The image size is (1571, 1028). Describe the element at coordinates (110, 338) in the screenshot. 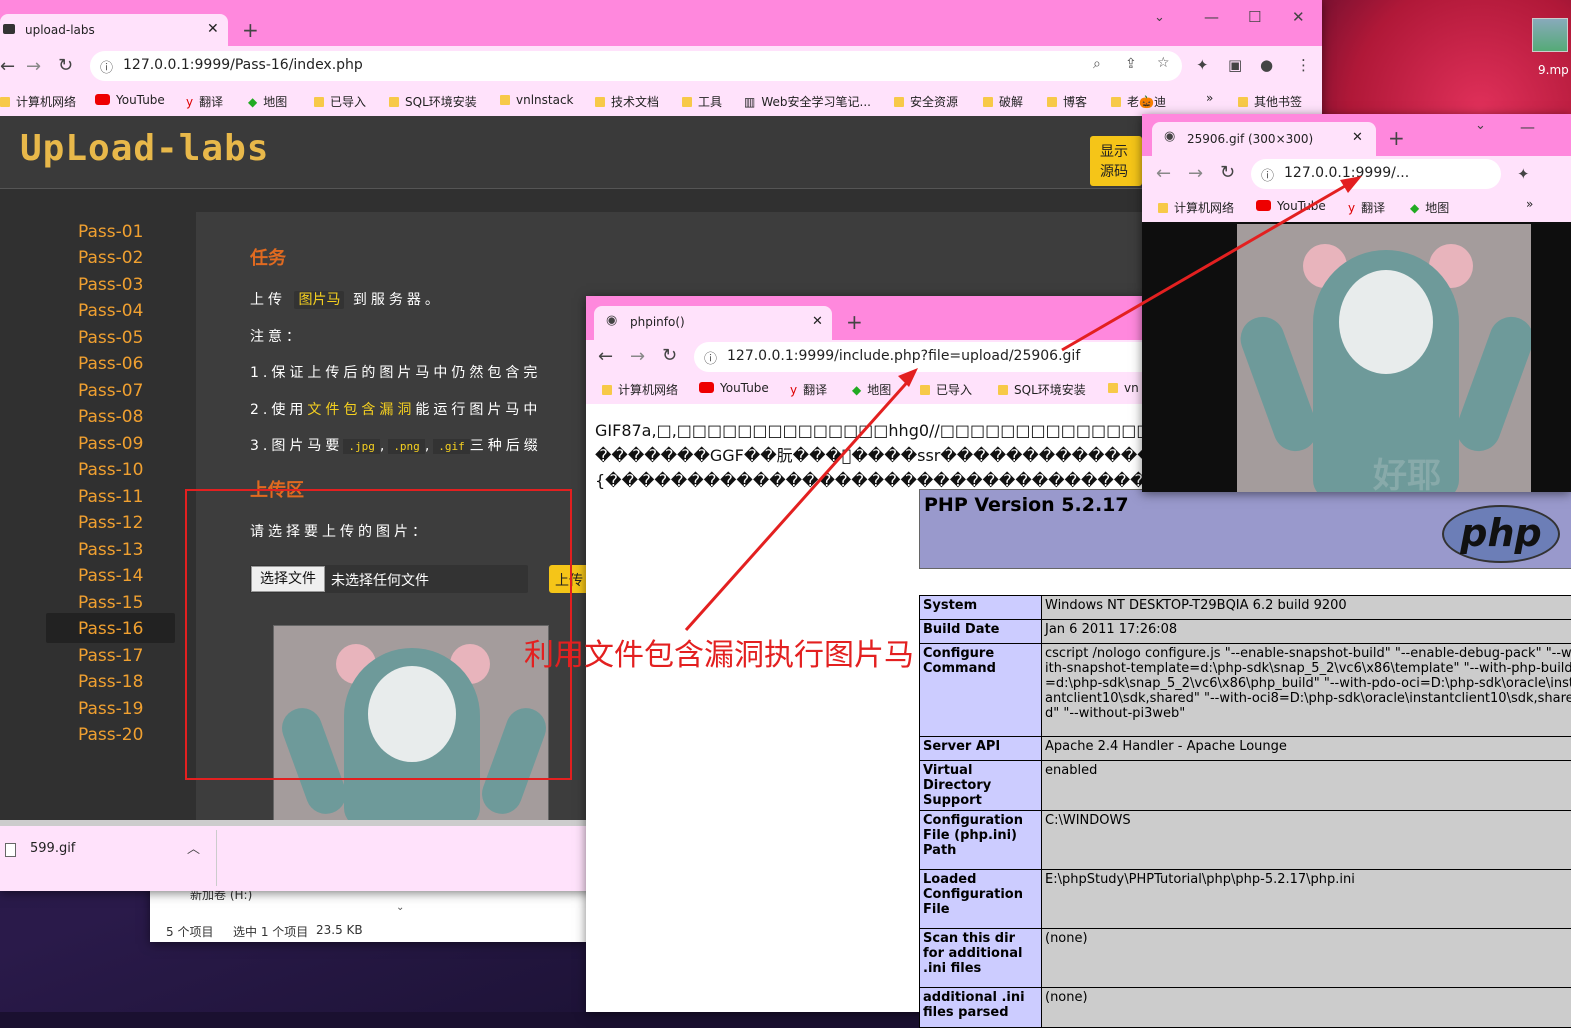

I see `sidebar-item-pass: Pass-05` at that location.